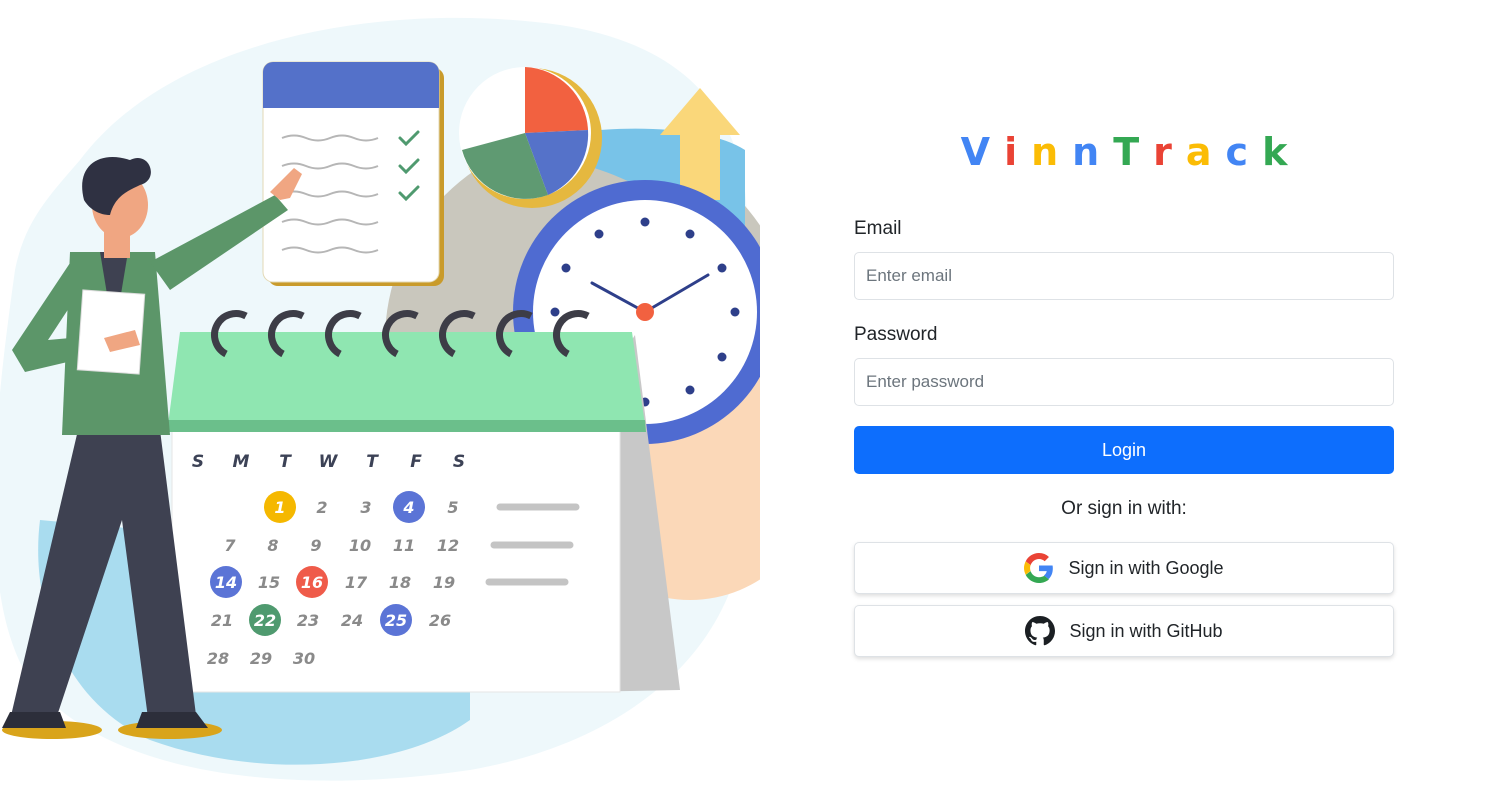 The width and height of the screenshot is (1499, 798). Describe the element at coordinates (1133, 152) in the screenshot. I see `brand-letter: T` at that location.